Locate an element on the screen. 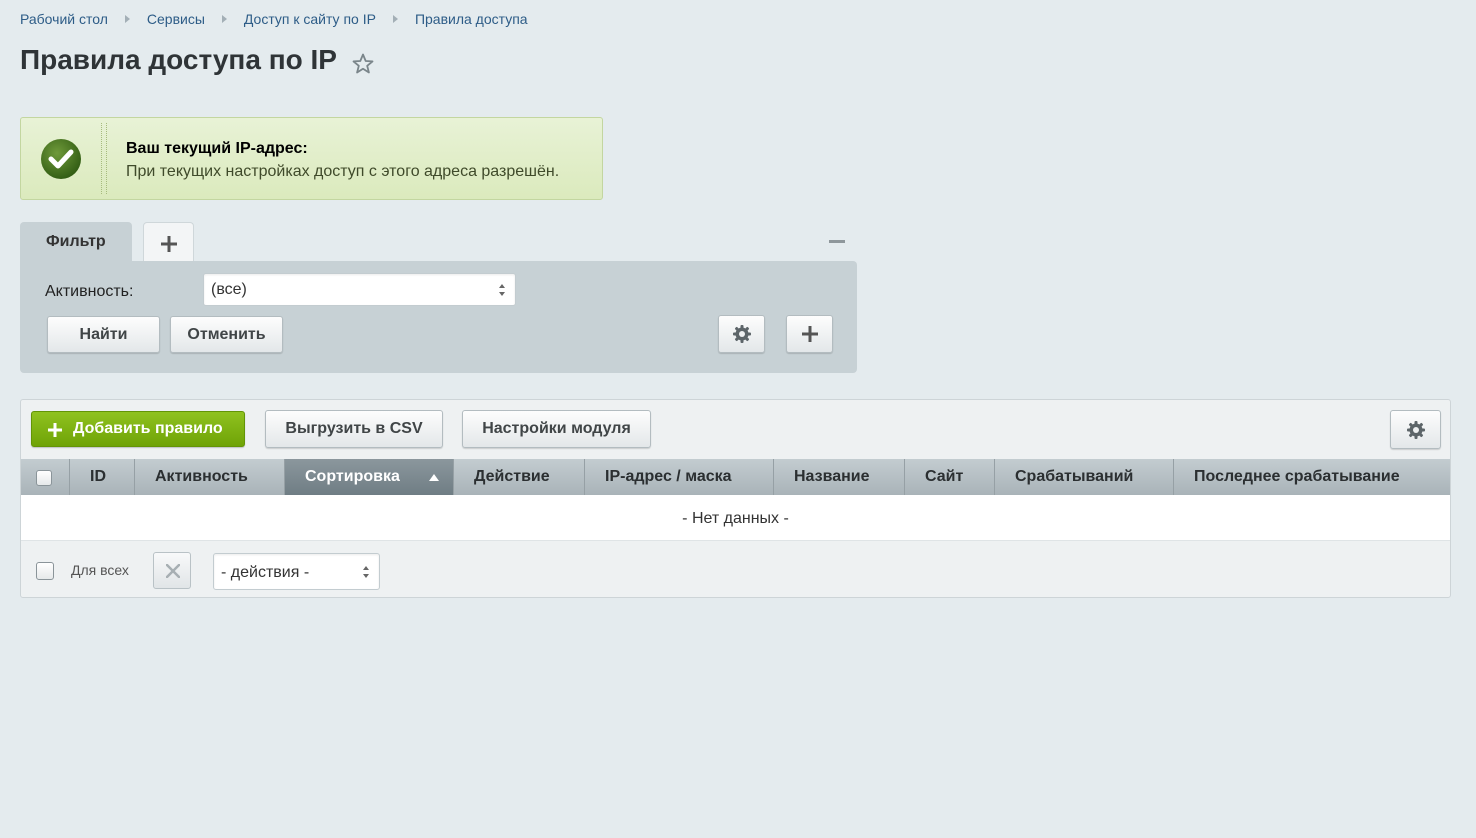 This screenshot has width=1476, height=838. tab-filter: Фильтр is located at coordinates (76, 242).